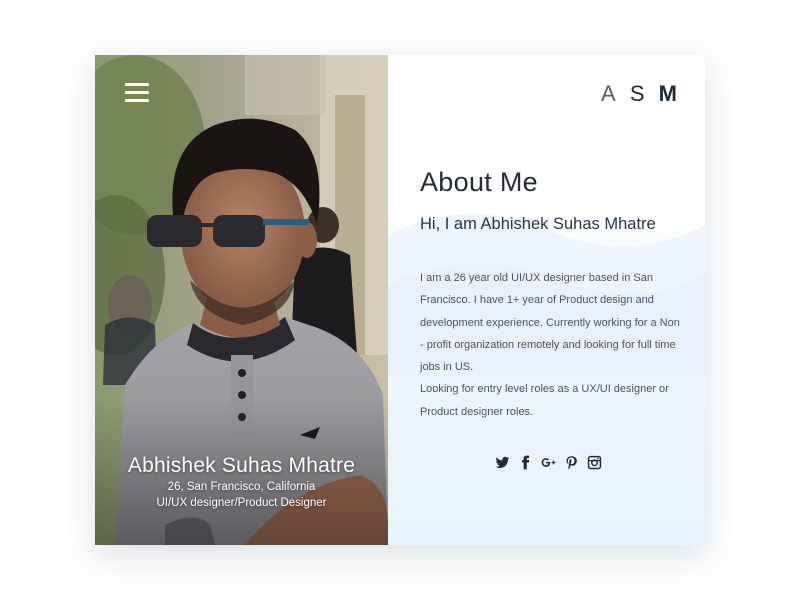  What do you see at coordinates (502, 462) in the screenshot?
I see `twitter-icon` at bounding box center [502, 462].